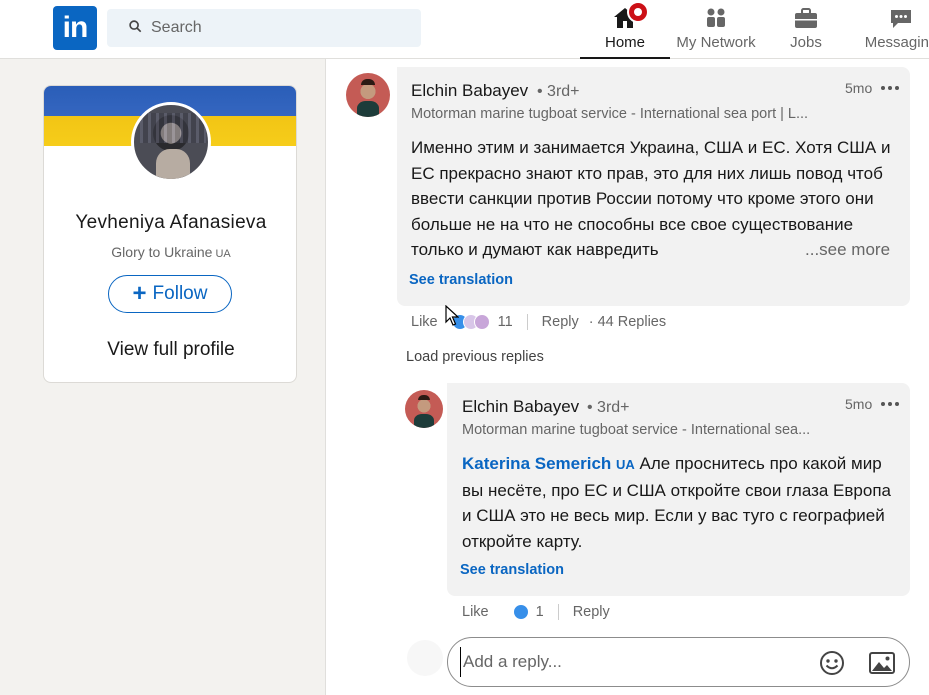 The width and height of the screenshot is (929, 695). What do you see at coordinates (481, 322) in the screenshot?
I see `love-reaction-icon` at bounding box center [481, 322].